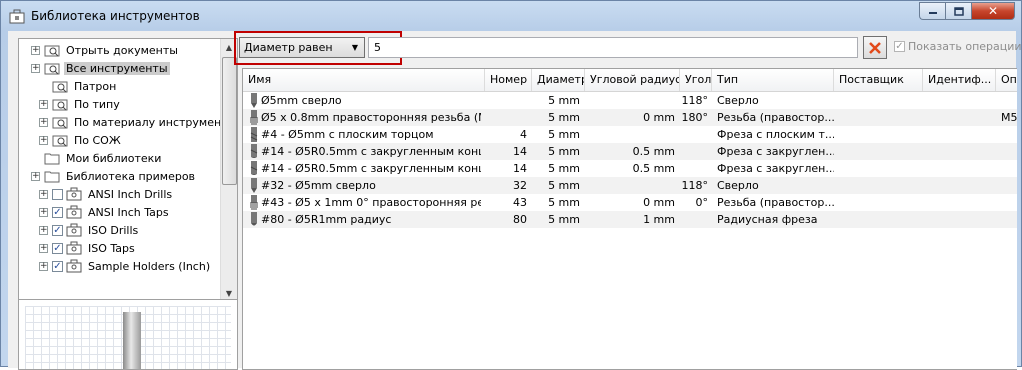 The width and height of the screenshot is (1022, 370). I want to click on maximize-icon, so click(958, 11).